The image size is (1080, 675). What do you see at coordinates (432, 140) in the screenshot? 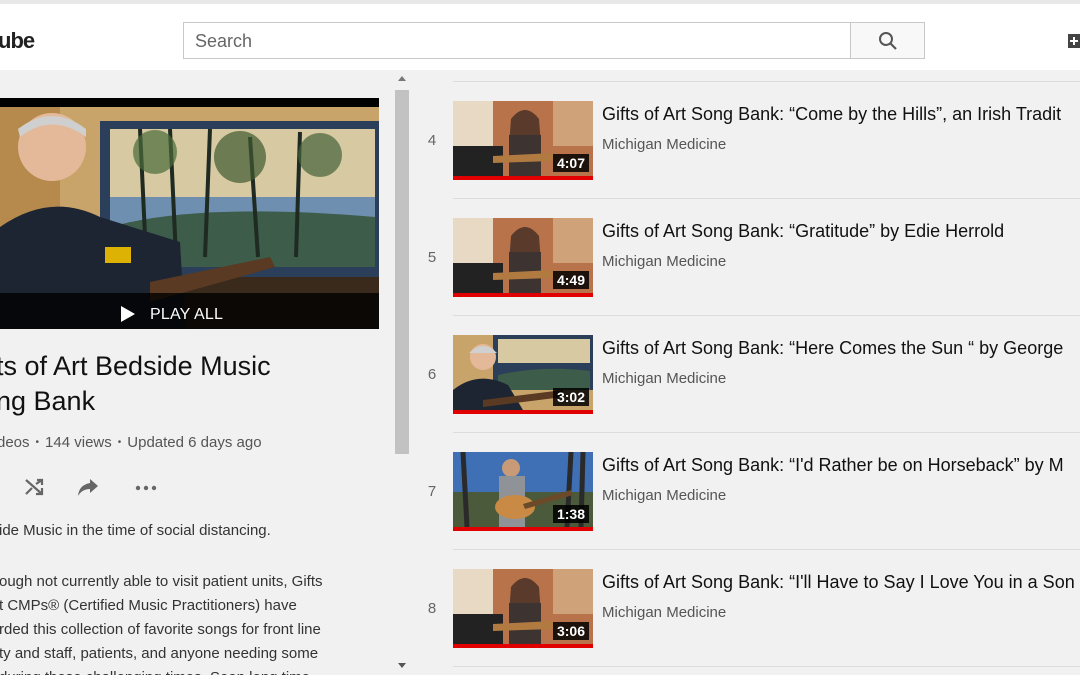
I see `video-index: 4` at bounding box center [432, 140].